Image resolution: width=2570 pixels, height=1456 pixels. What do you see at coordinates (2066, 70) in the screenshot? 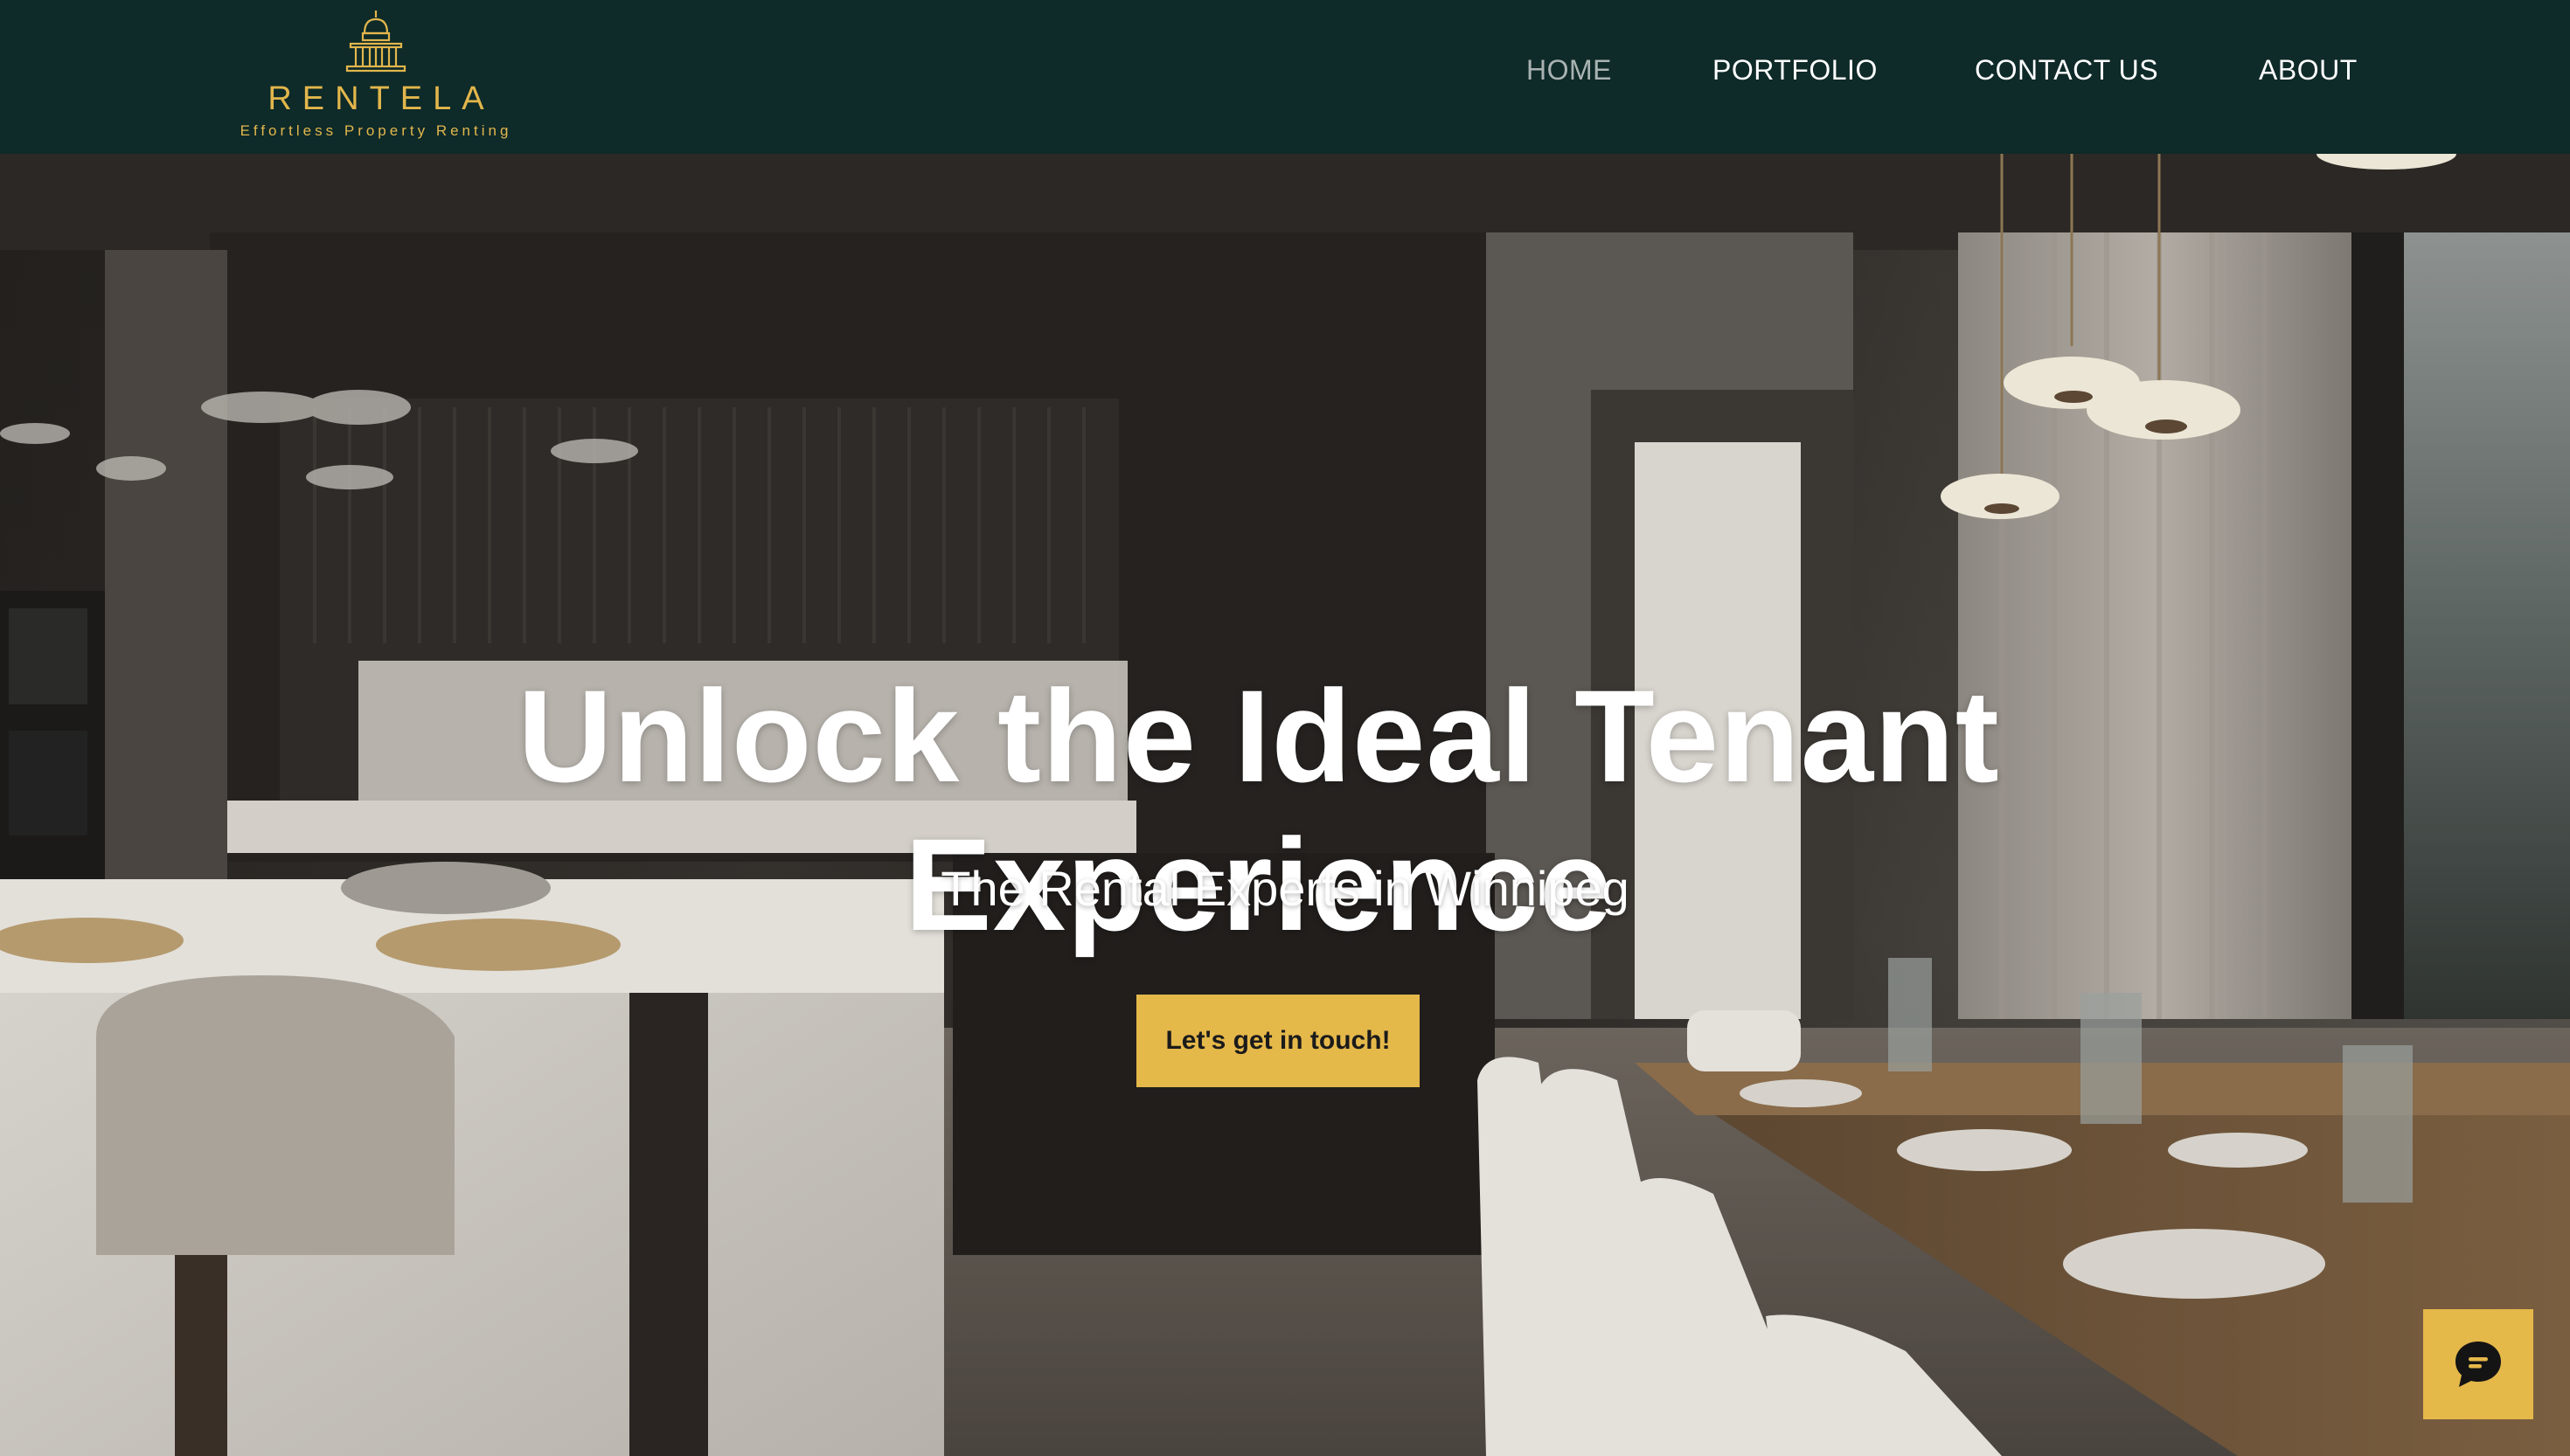
I see `nav-contact-us: CONTACT US` at bounding box center [2066, 70].